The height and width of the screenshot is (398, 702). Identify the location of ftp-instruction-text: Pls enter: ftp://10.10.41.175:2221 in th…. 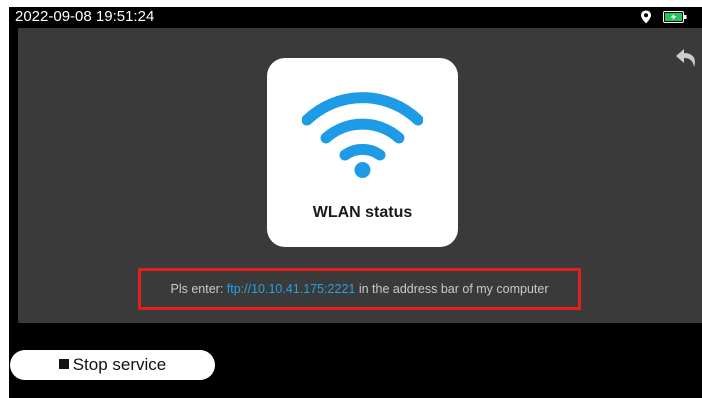
(359, 289).